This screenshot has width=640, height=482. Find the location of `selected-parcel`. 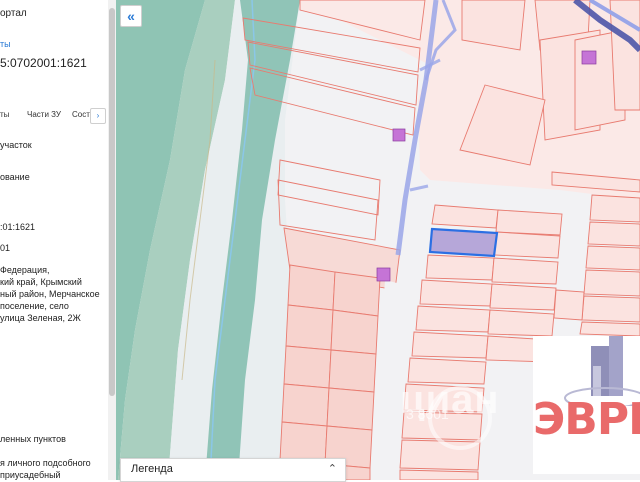

selected-parcel is located at coordinates (463, 242).